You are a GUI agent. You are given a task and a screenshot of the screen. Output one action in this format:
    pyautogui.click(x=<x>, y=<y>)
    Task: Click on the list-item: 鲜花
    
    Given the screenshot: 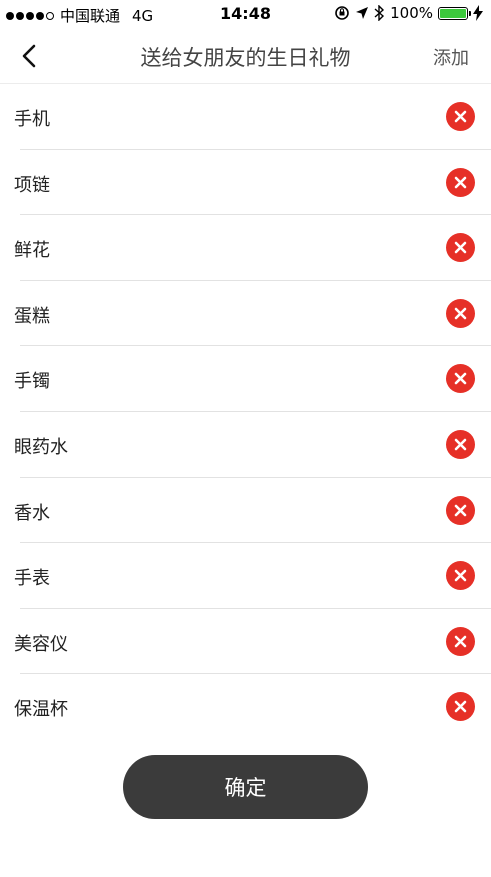 What is the action you would take?
    pyautogui.click(x=245, y=248)
    